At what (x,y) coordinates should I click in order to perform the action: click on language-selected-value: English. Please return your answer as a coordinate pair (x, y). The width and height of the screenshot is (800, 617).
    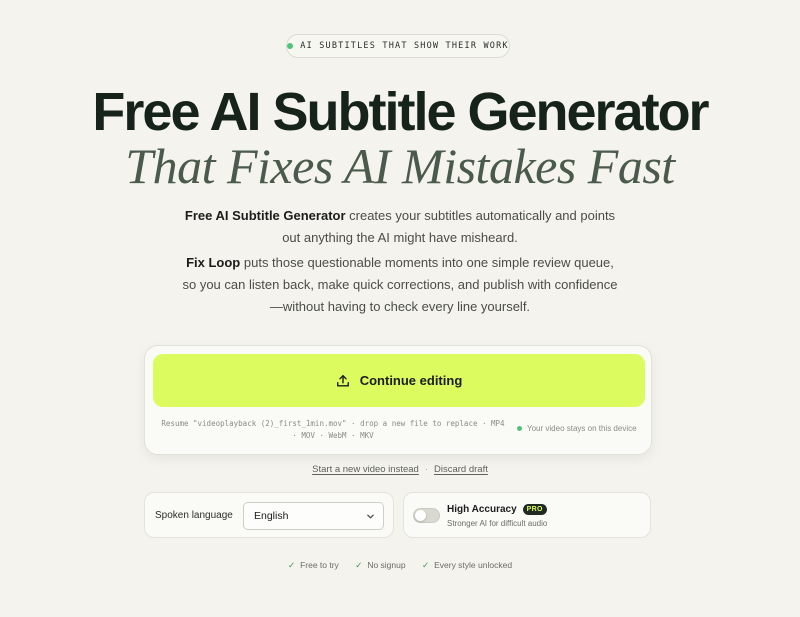
    Looking at the image, I should click on (271, 516).